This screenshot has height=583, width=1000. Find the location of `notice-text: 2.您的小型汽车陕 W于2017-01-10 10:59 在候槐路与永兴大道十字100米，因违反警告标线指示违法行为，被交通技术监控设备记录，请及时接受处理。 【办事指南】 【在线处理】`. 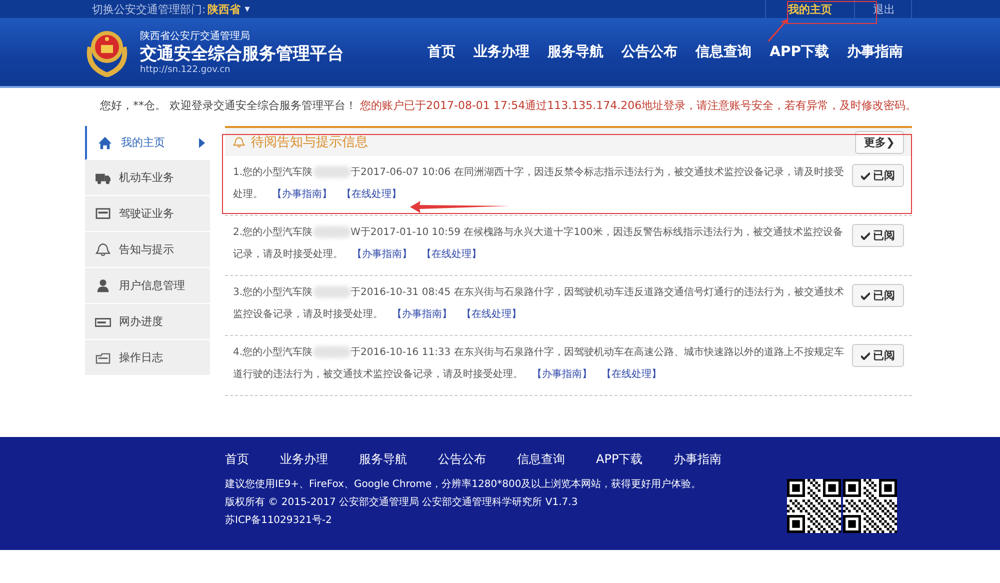

notice-text: 2.您的小型汽车陕 W于2017-01-10 10:59 在候槐路与永兴大道十字100米，因违反警告标线指示违法行为，被交通技术监控设备记录，请及时接受处理。 【办事指南】 【在线处理】 is located at coordinates (538, 243).